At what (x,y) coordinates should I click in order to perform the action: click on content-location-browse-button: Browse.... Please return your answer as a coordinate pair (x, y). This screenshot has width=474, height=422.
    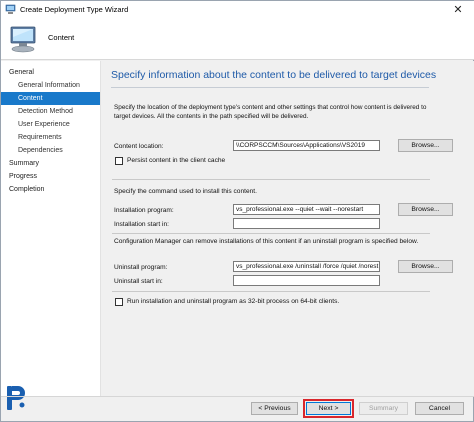
    Looking at the image, I should click on (425, 145).